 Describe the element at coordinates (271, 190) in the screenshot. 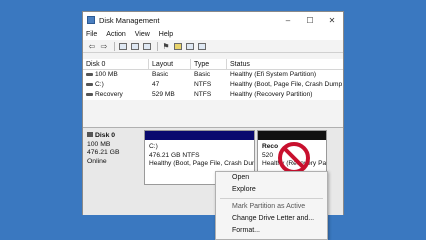

I see `menu-item-explore: Explore` at that location.